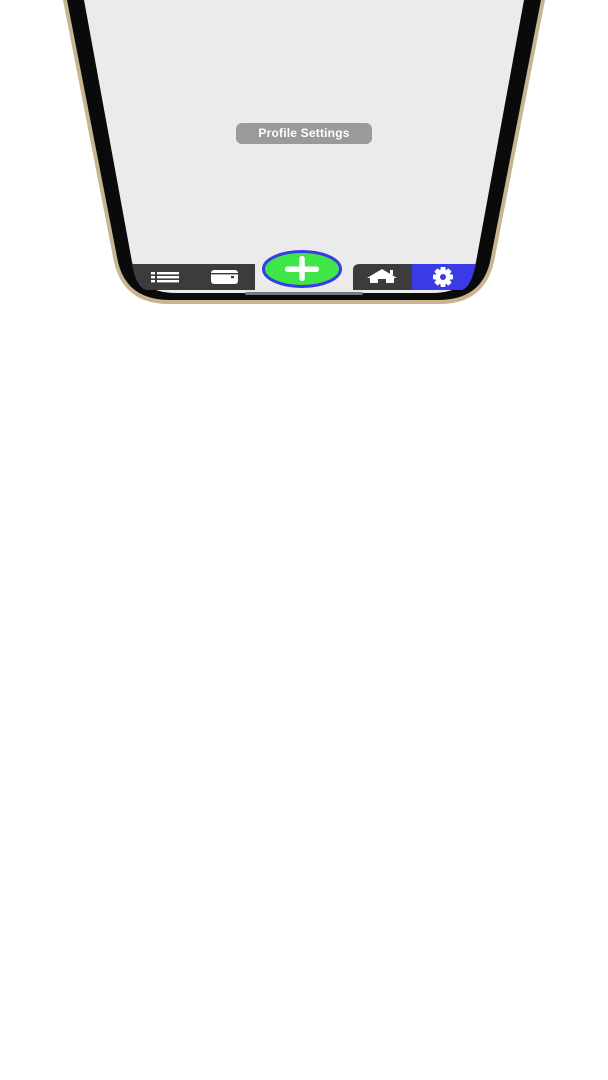 The height and width of the screenshot is (1080, 608). I want to click on profile-settings-label: Profile Settings, so click(304, 133).